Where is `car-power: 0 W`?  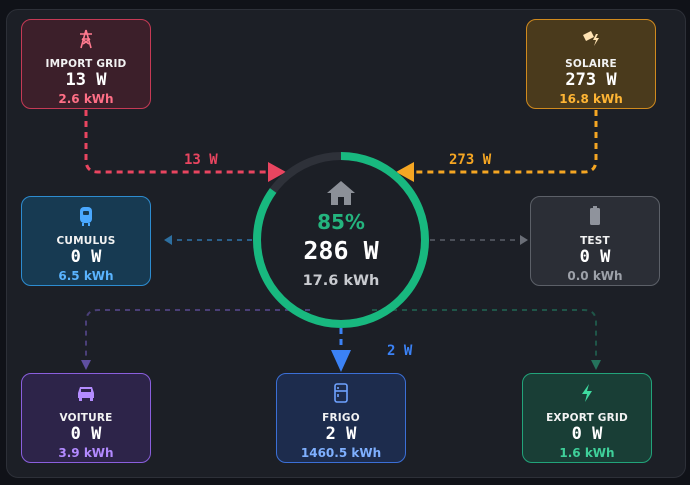 car-power: 0 W is located at coordinates (86, 434).